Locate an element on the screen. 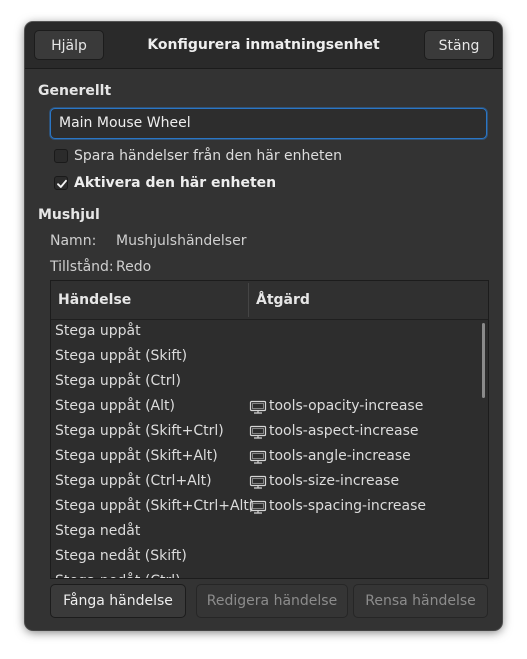 This screenshot has width=527, height=659. action-cell: tools-size-increase is located at coordinates (324, 481).